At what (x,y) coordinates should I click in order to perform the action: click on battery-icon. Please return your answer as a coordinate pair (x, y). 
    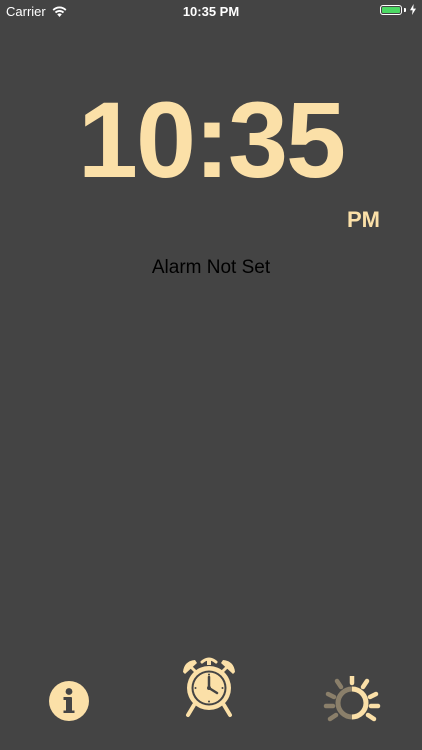
    Looking at the image, I should click on (391, 9).